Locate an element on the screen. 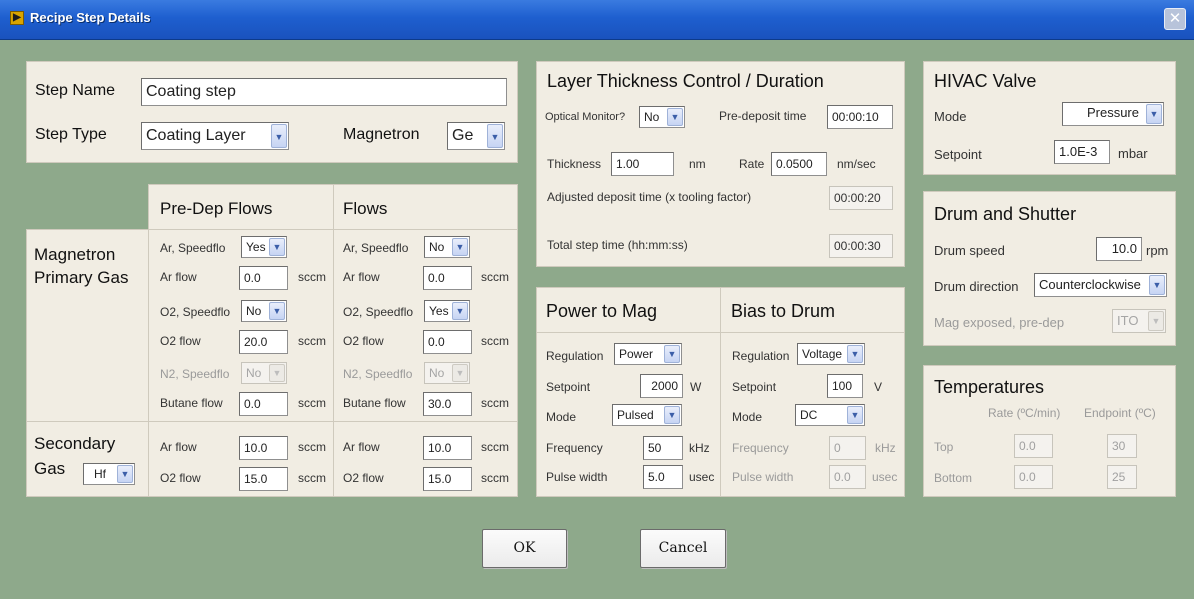 The width and height of the screenshot is (1194, 599). butane-flow-input: 30.0 is located at coordinates (447, 404).